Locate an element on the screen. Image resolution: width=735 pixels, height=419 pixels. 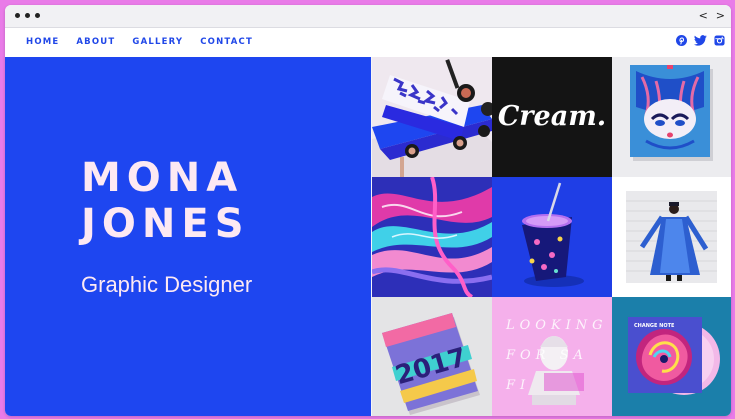
browser-nav: < > is located at coordinates (712, 16).